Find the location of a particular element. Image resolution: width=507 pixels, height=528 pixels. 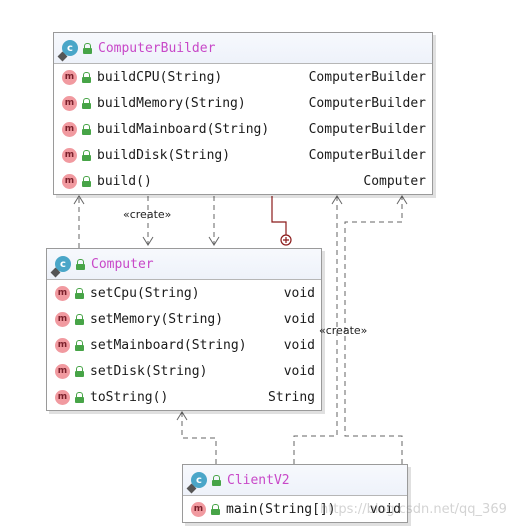

class-header: c ClientV2 is located at coordinates (295, 480).